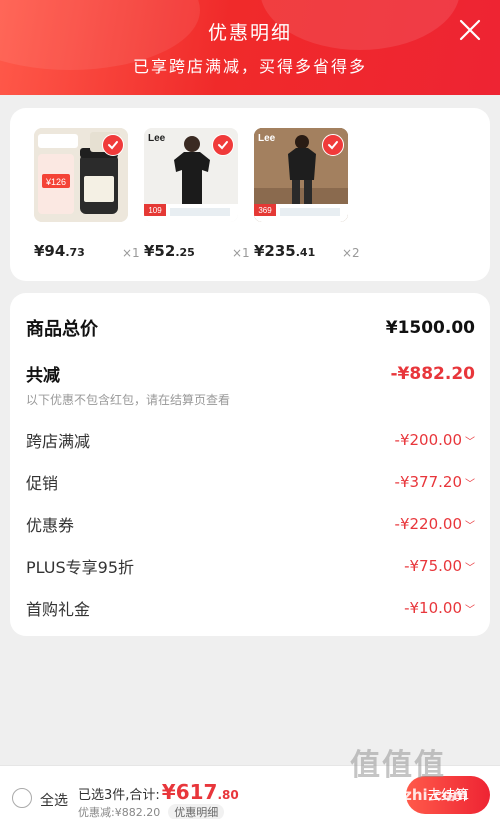  I want to click on discount-label: PLUS专享95折, so click(80, 567).